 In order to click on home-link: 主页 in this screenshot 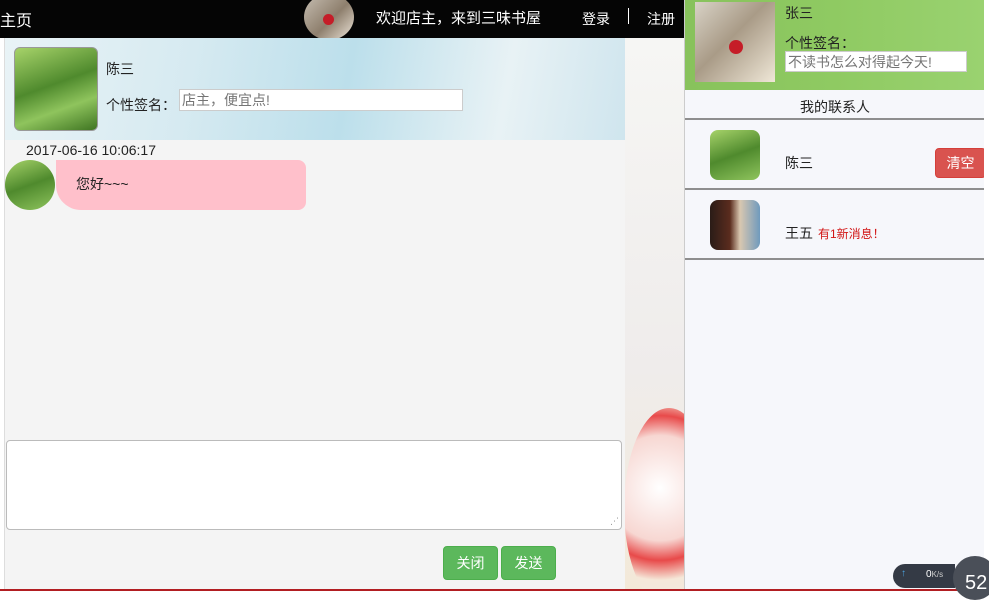, I will do `click(16, 19)`.